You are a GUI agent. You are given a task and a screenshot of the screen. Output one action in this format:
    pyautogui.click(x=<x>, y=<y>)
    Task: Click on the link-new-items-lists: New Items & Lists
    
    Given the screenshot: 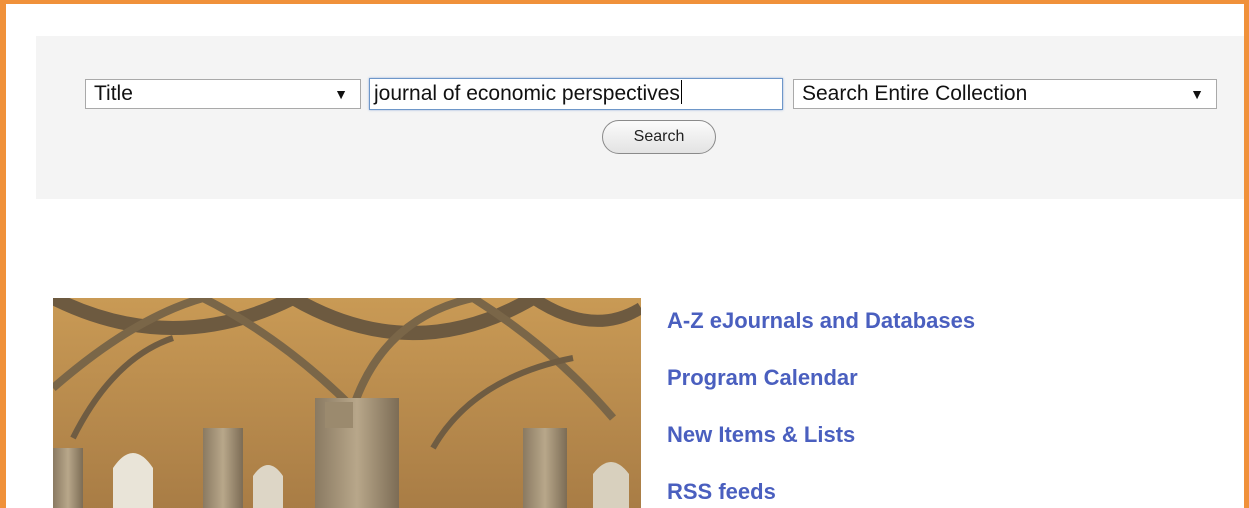 What is the action you would take?
    pyautogui.click(x=821, y=443)
    